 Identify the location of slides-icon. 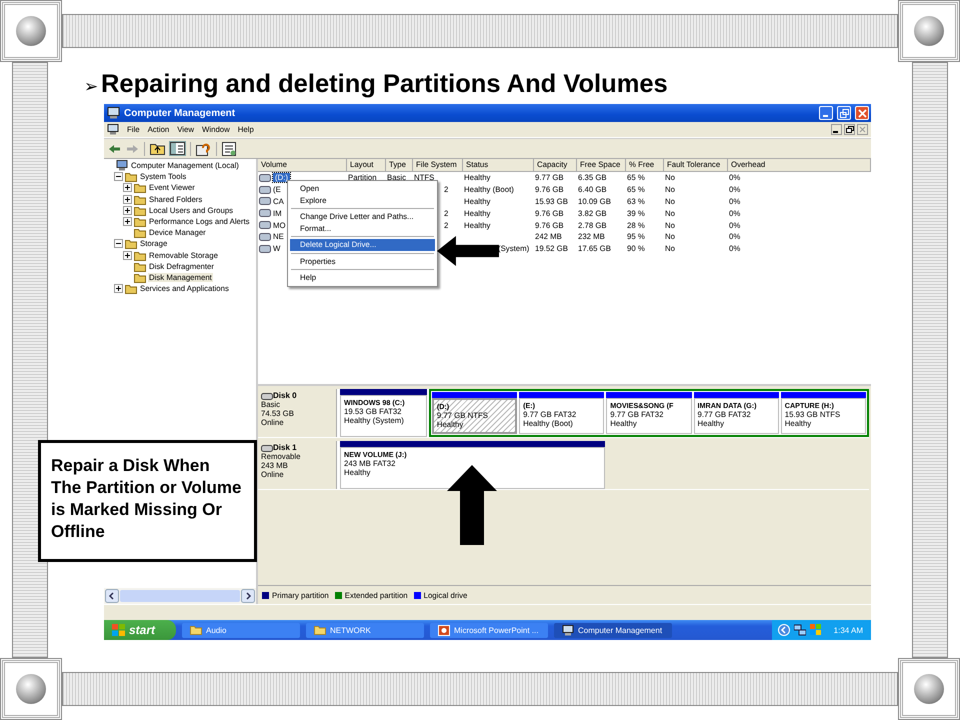
(444, 630).